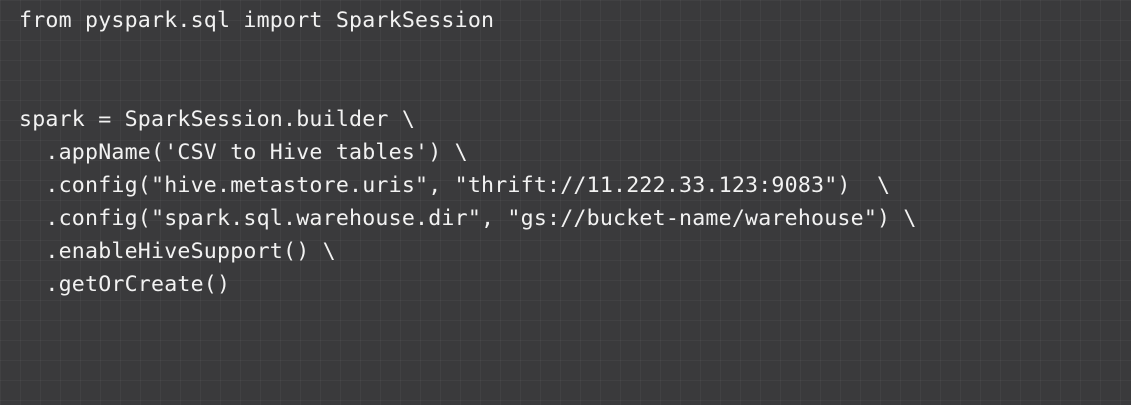 This screenshot has height=405, width=1131. I want to click on code-line-appname: .appName('CSV to Hive tables') \, so click(243, 152).